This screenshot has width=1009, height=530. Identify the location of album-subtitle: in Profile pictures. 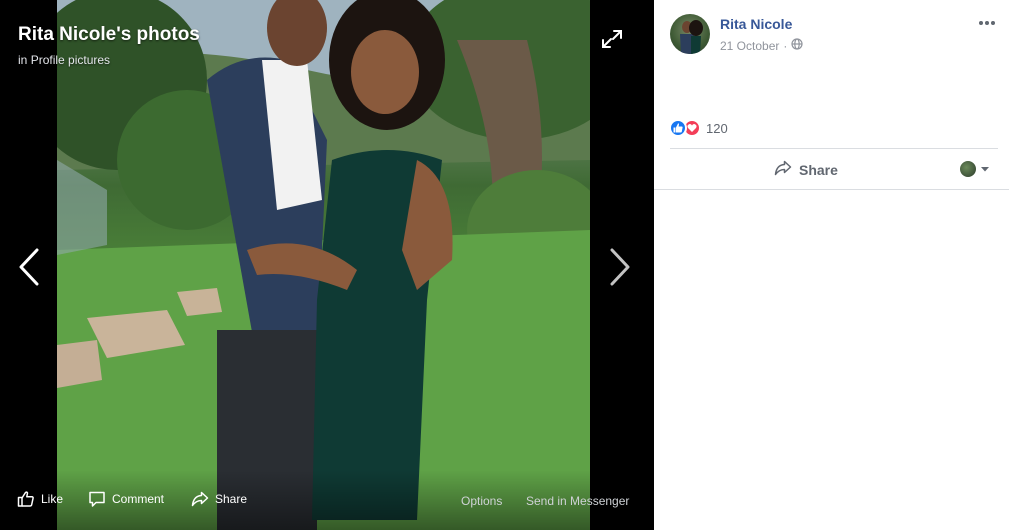
(64, 60).